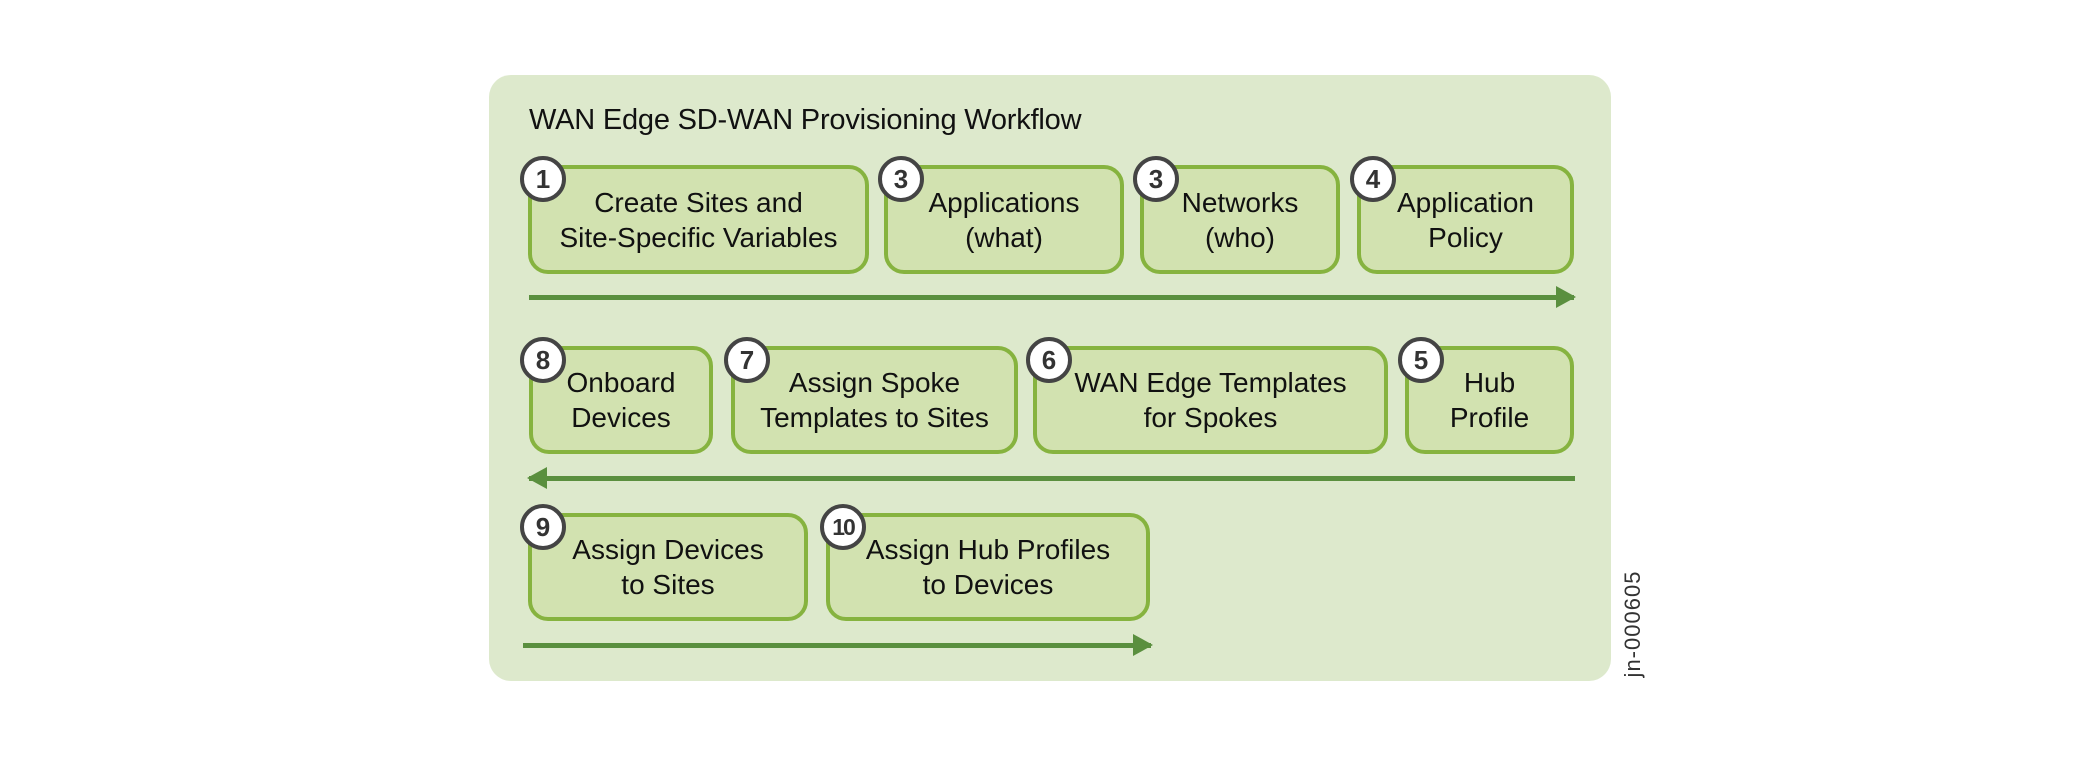 The width and height of the screenshot is (2100, 757). I want to click on step-5-number-badge: 5, so click(1421, 360).